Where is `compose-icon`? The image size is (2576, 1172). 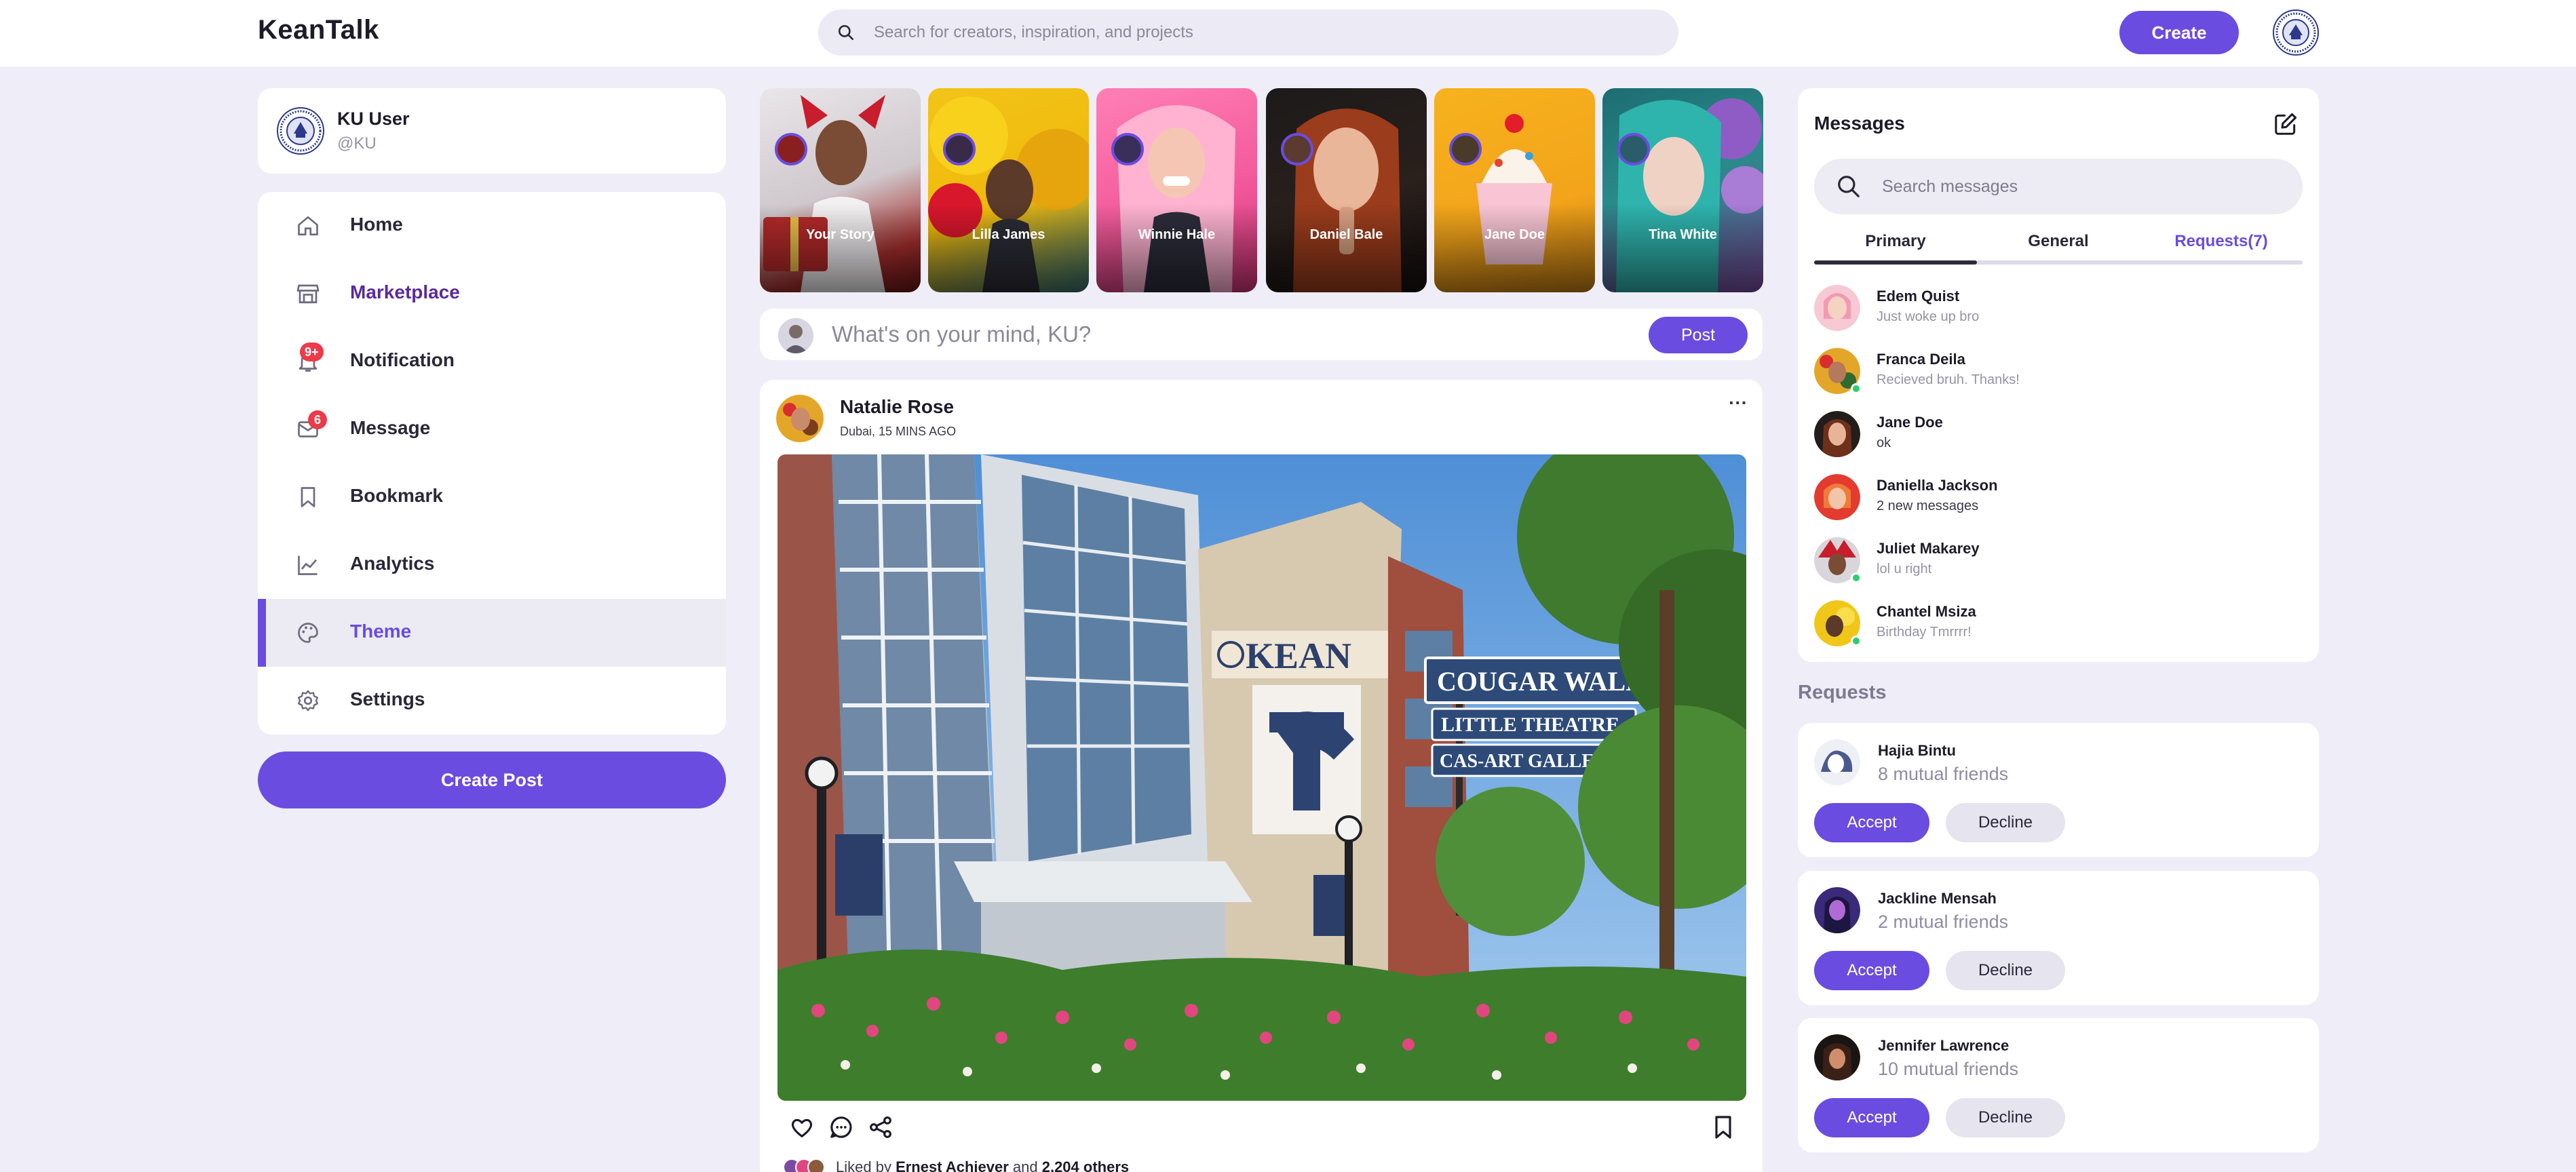 compose-icon is located at coordinates (2286, 124).